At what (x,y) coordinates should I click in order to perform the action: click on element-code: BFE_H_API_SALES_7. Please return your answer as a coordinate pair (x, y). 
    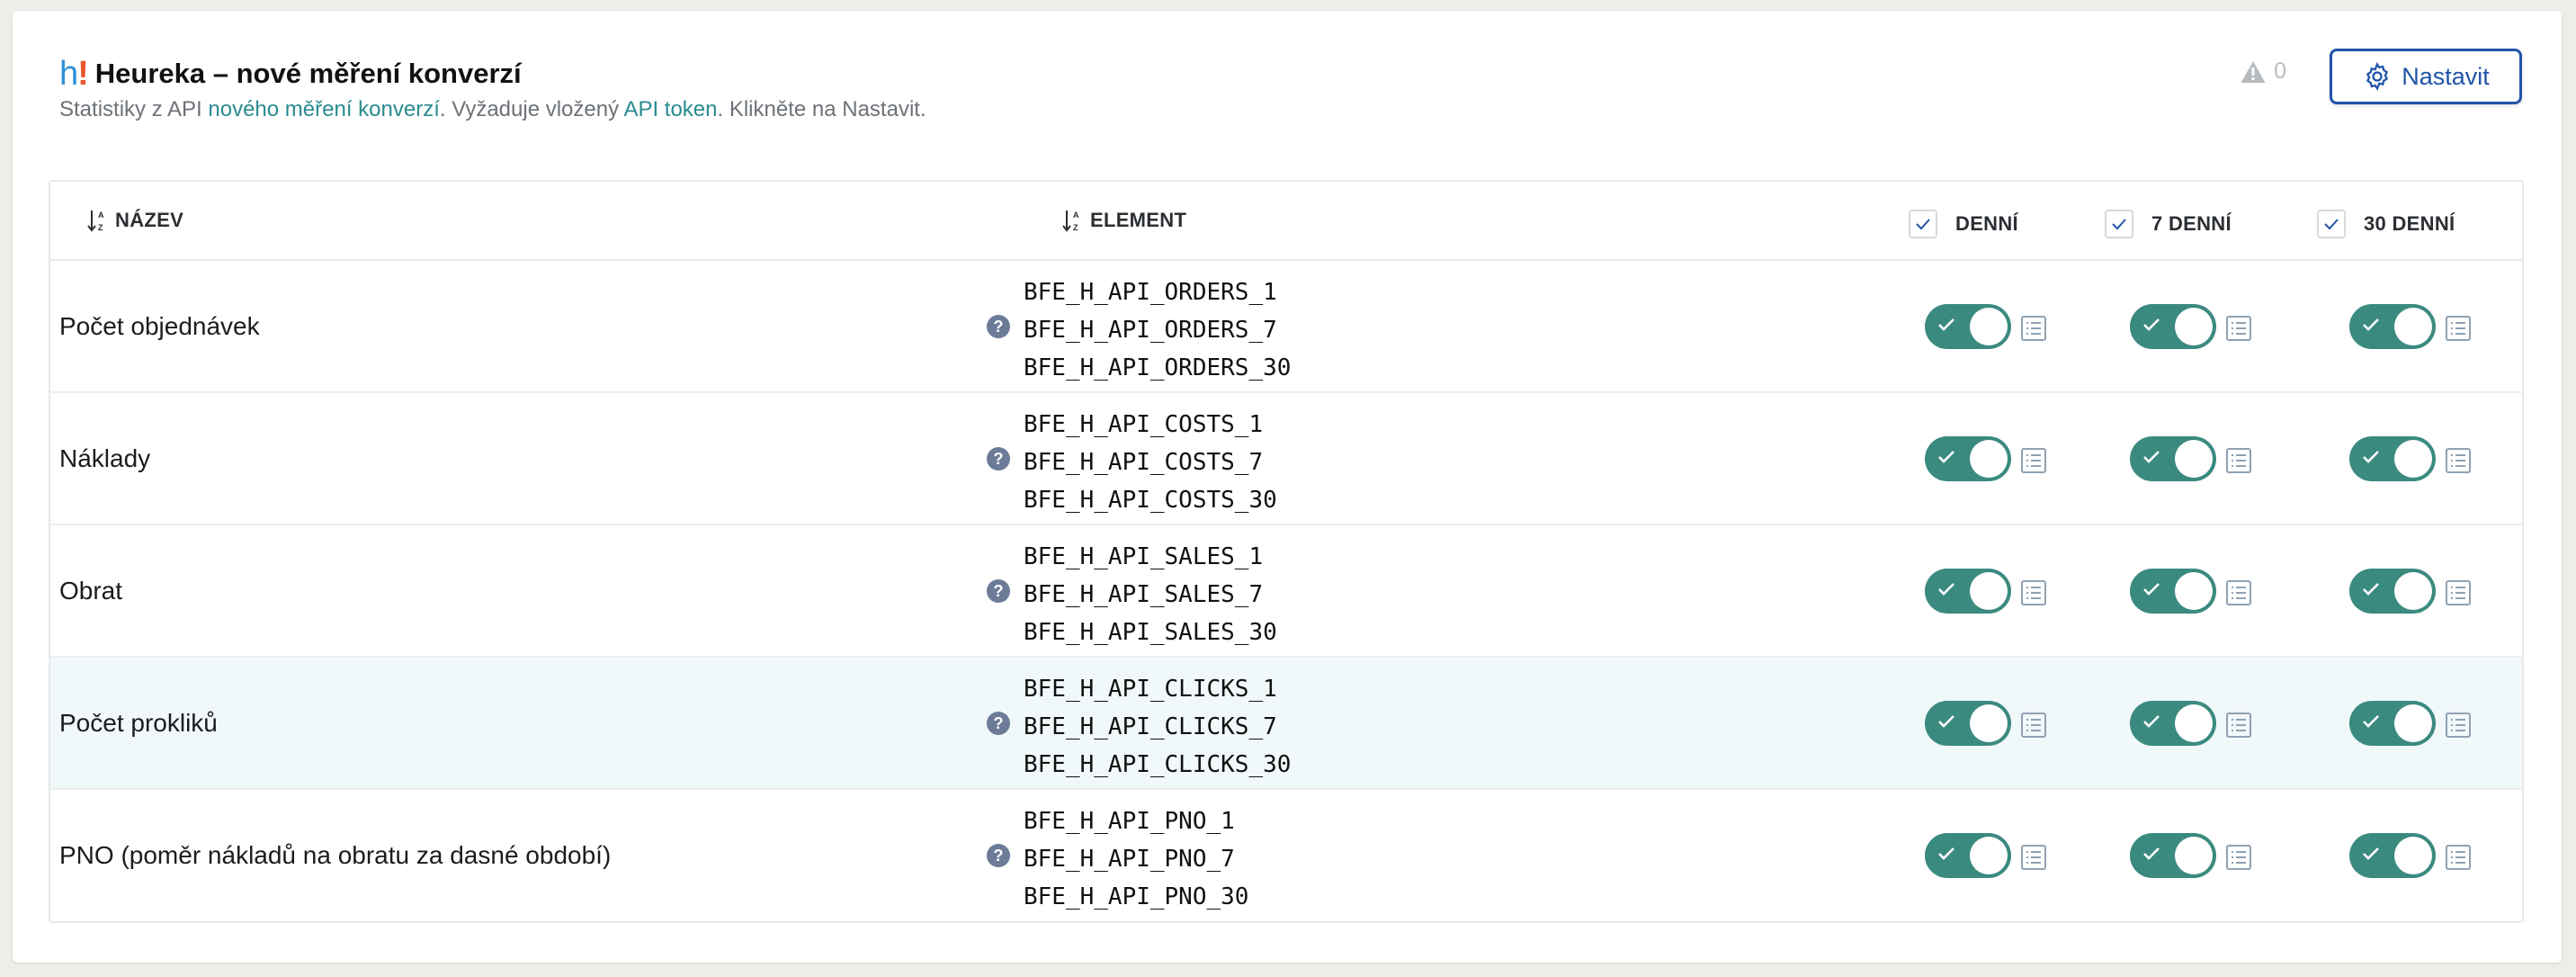
    Looking at the image, I should click on (1144, 594).